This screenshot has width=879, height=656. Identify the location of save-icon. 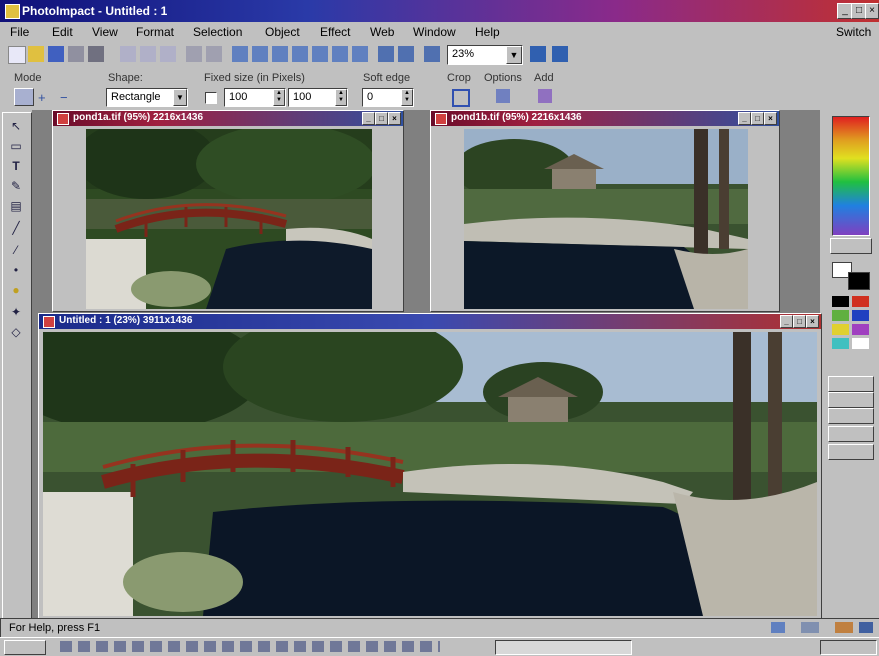
(56, 54).